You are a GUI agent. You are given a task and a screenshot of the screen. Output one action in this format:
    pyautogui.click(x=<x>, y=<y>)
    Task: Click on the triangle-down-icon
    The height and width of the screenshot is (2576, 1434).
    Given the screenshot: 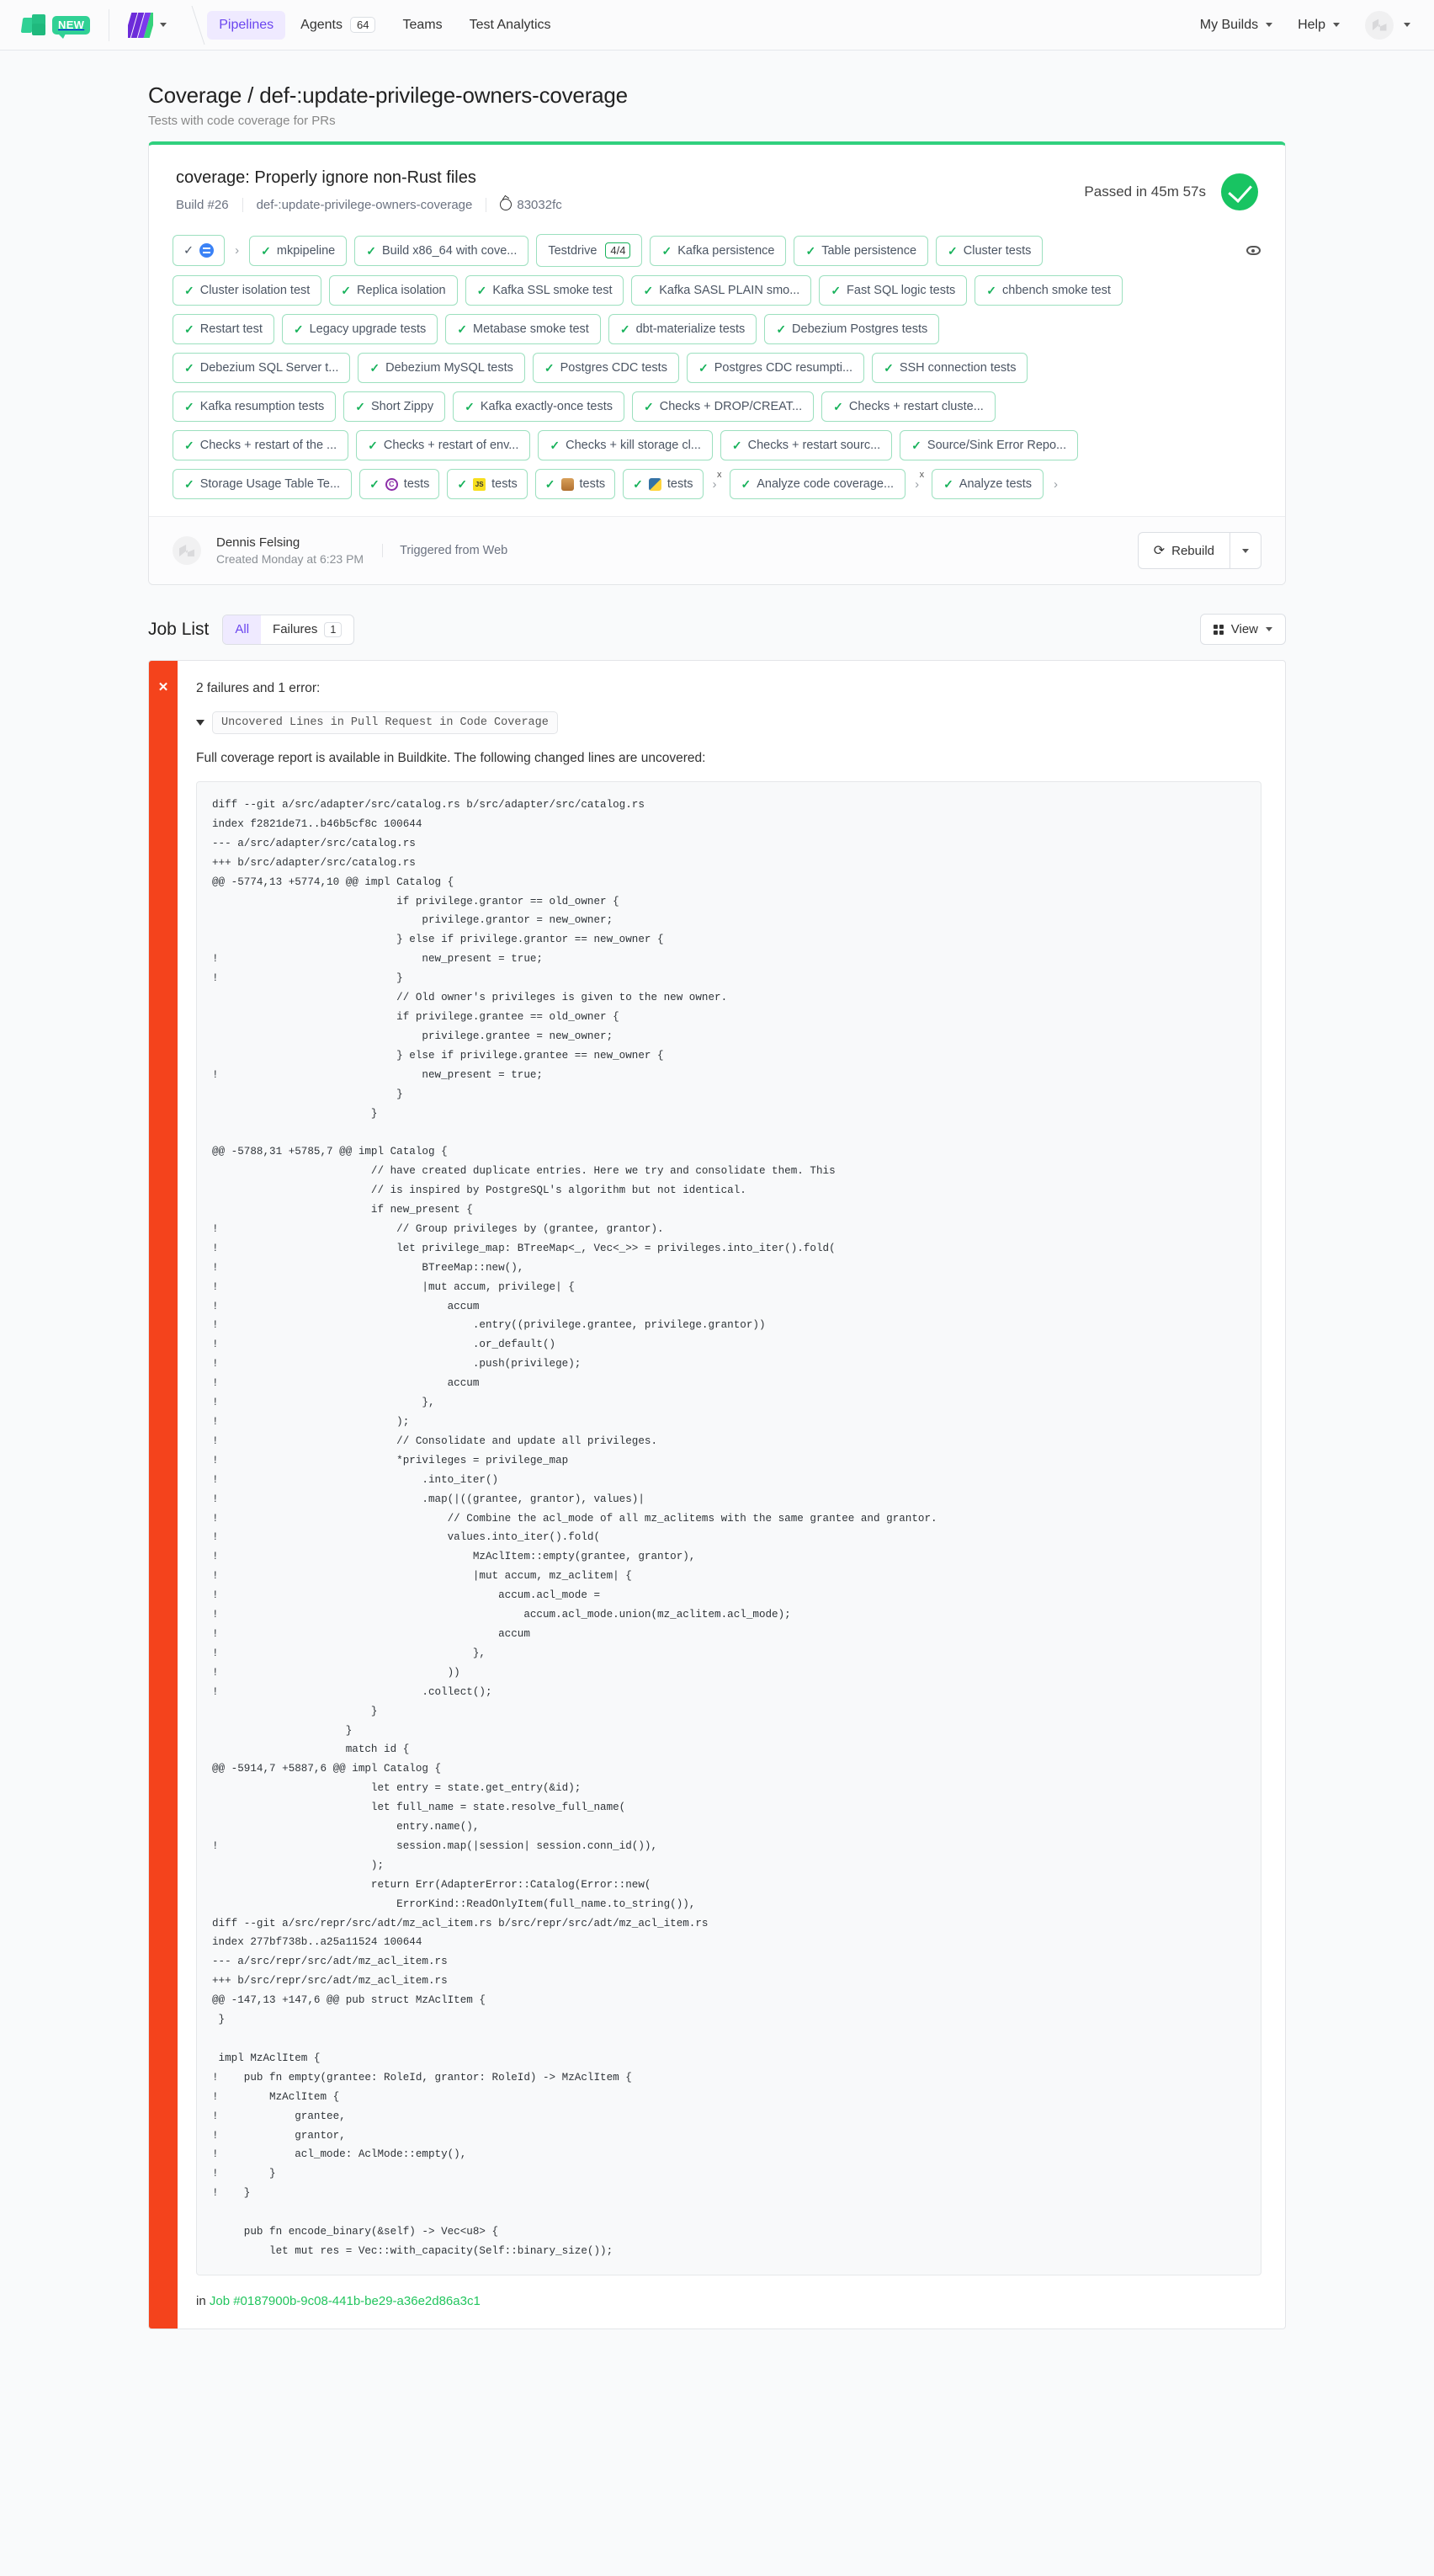 What is the action you would take?
    pyautogui.click(x=200, y=723)
    